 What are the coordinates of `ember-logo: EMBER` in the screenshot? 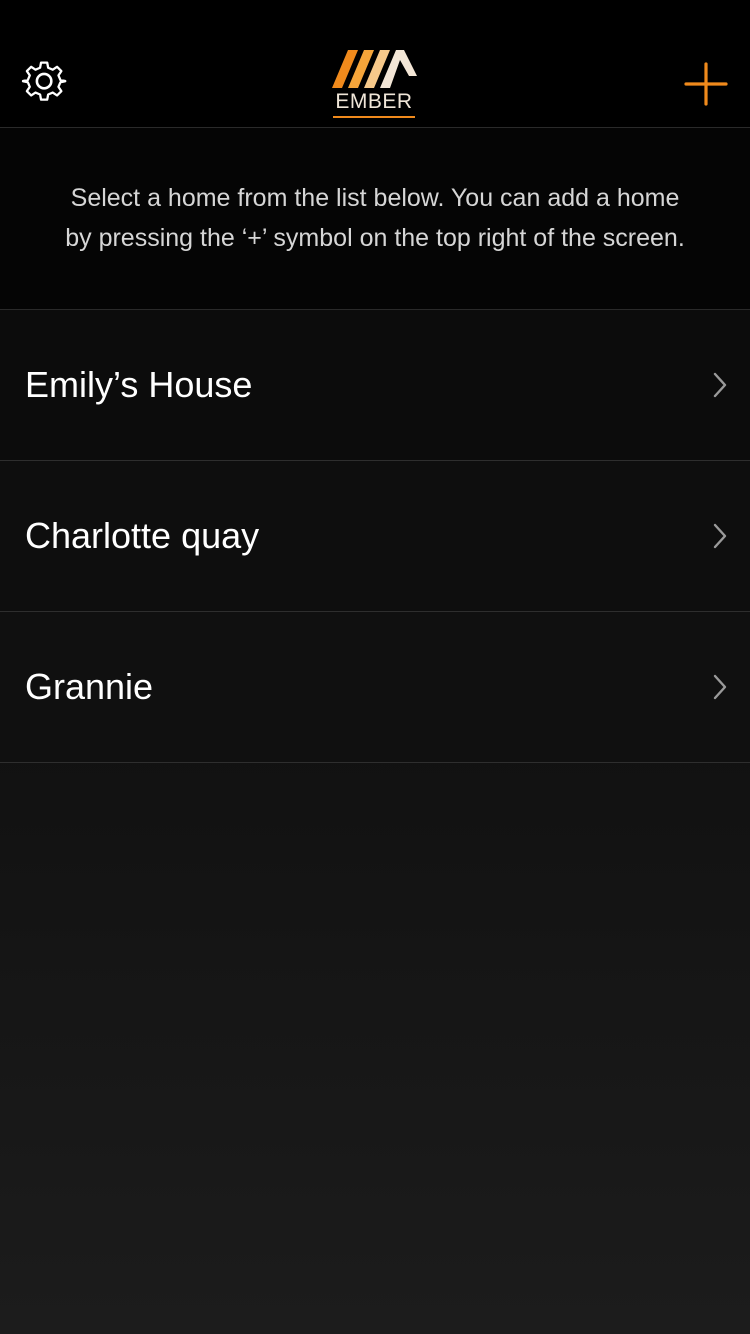 It's located at (375, 84).